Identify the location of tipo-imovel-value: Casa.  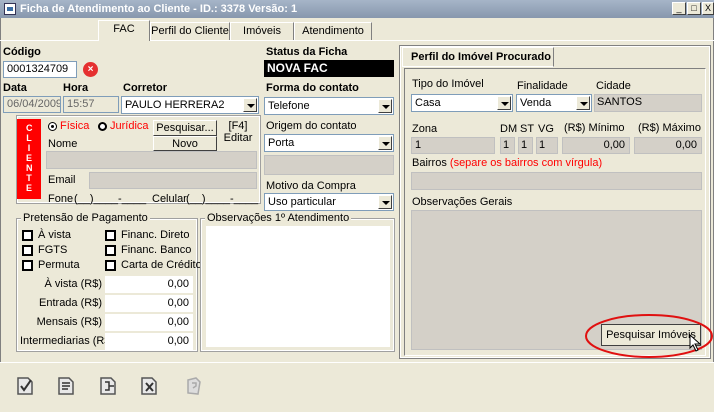
(428, 103).